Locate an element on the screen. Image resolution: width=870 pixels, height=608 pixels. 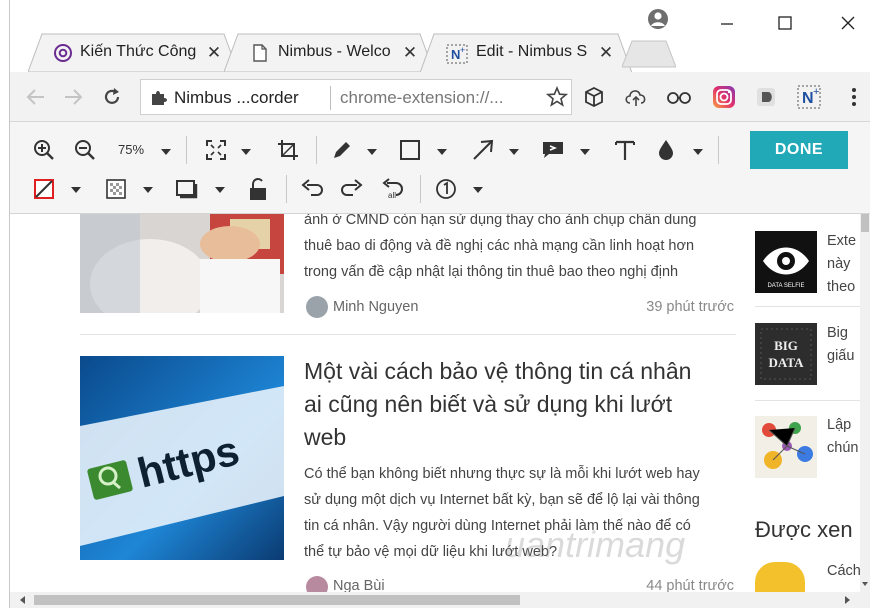
sidebar-item-4-text: Cách is located at coordinates (843, 571).